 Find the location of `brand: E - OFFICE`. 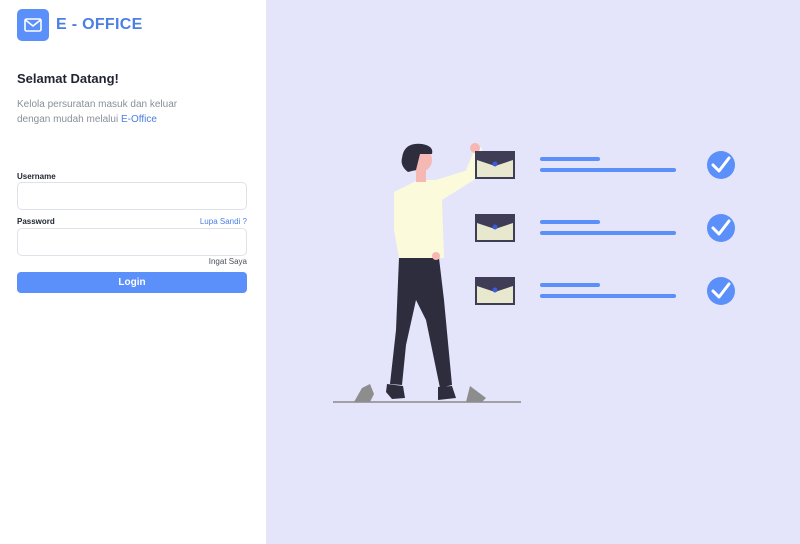

brand: E - OFFICE is located at coordinates (80, 25).